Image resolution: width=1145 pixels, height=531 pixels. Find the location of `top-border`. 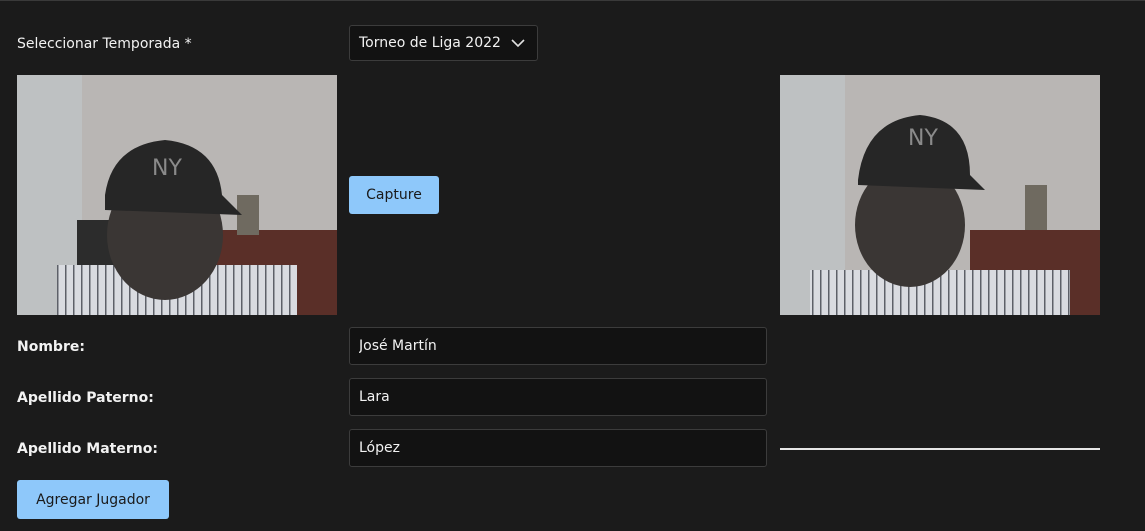

top-border is located at coordinates (572, 0).